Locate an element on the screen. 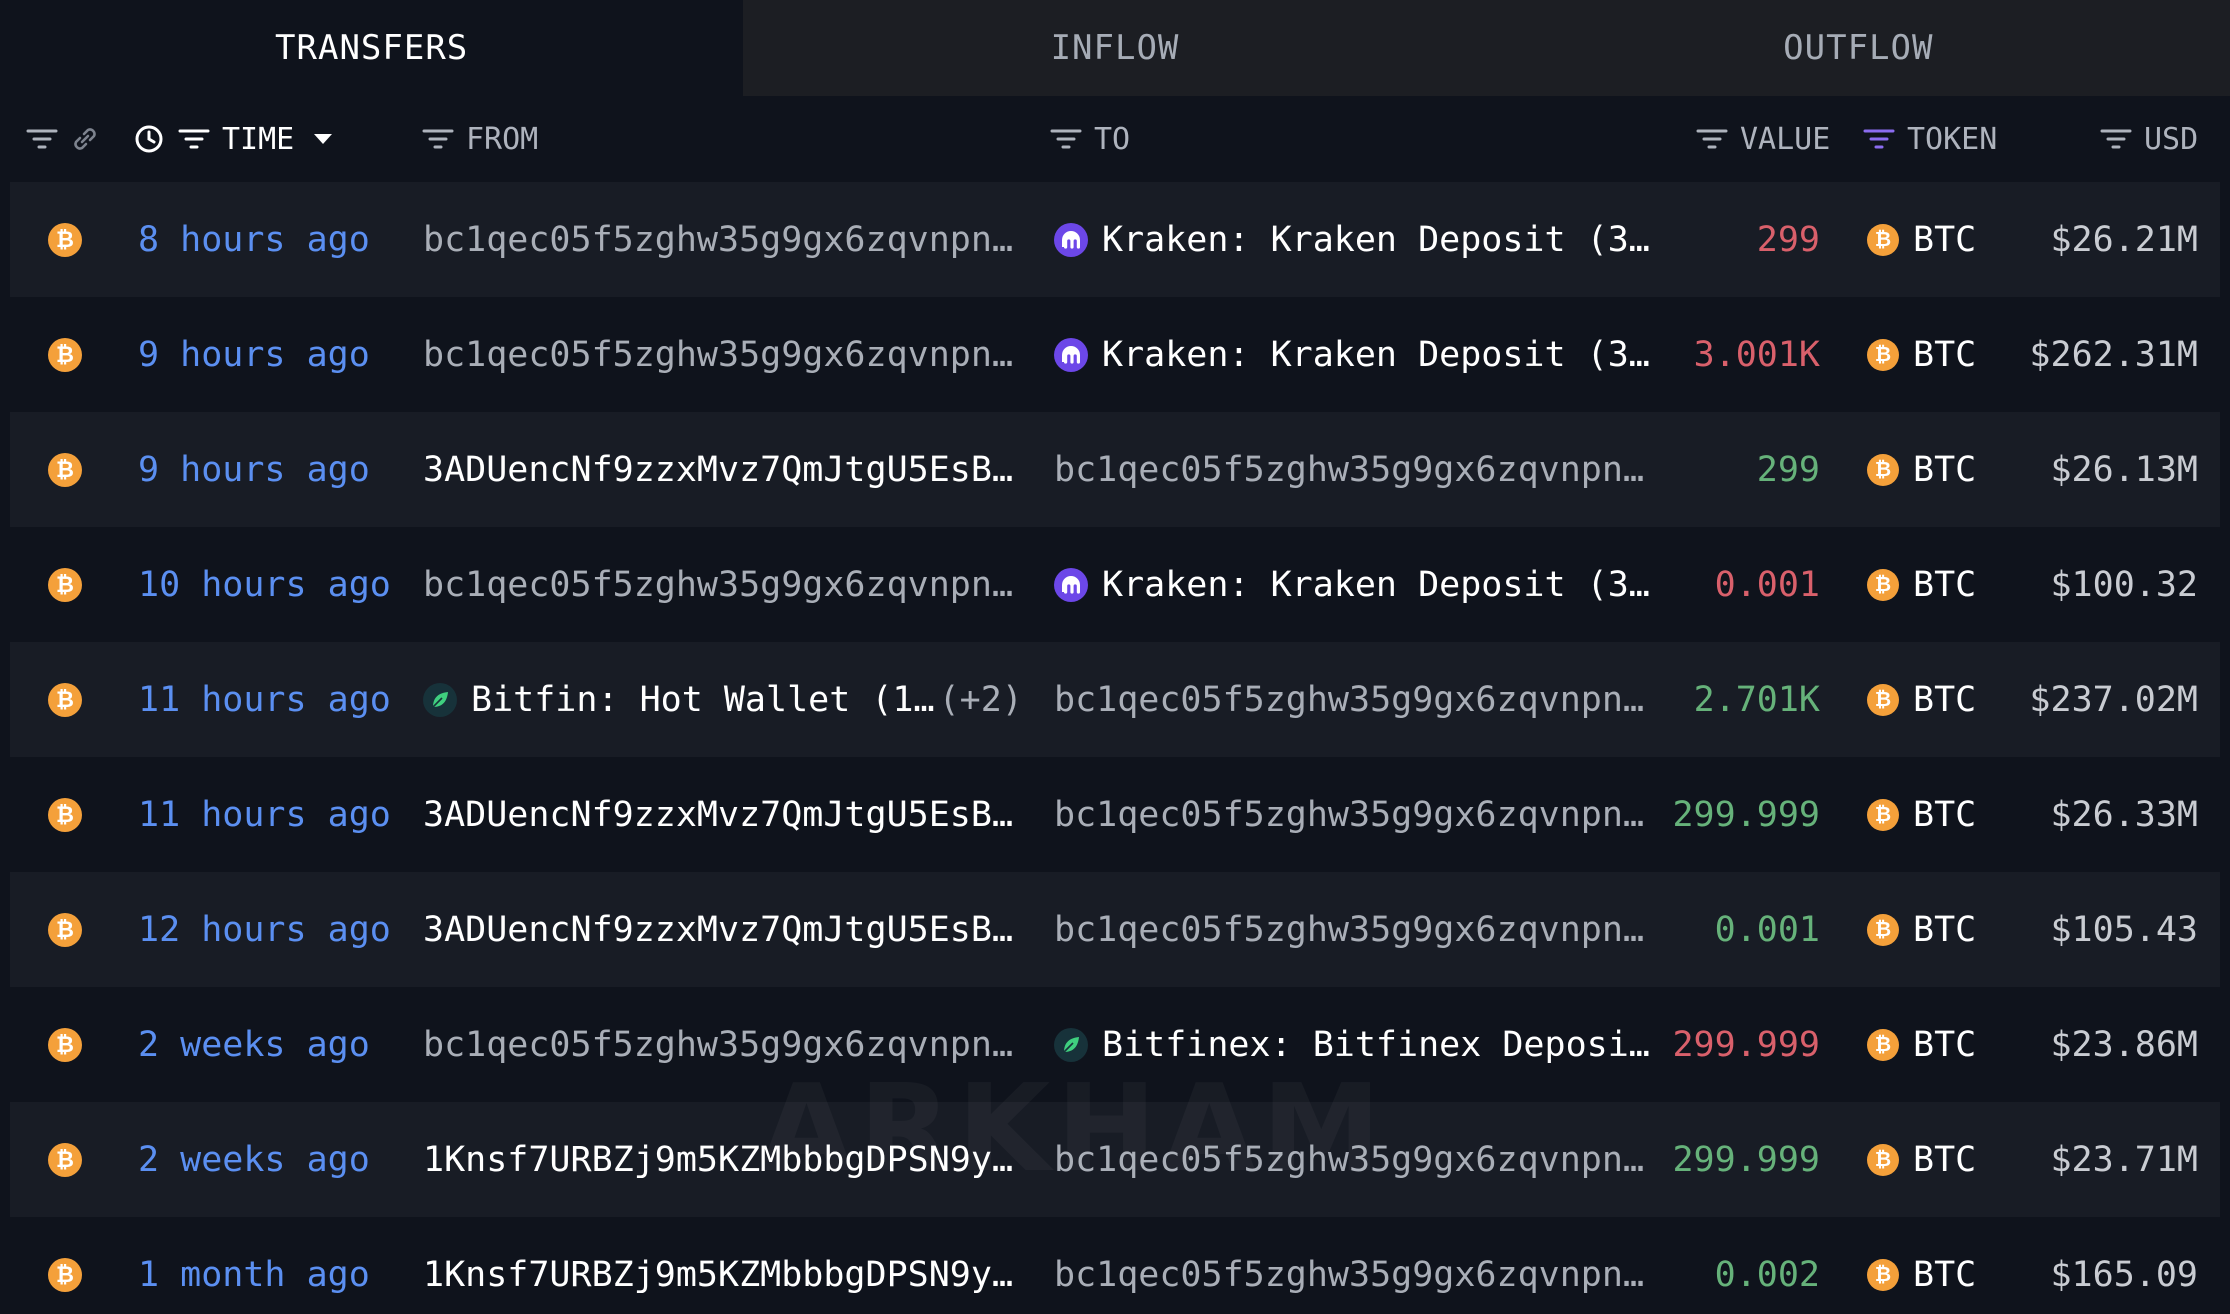  usd-cell: $23.86M is located at coordinates (2124, 1044).